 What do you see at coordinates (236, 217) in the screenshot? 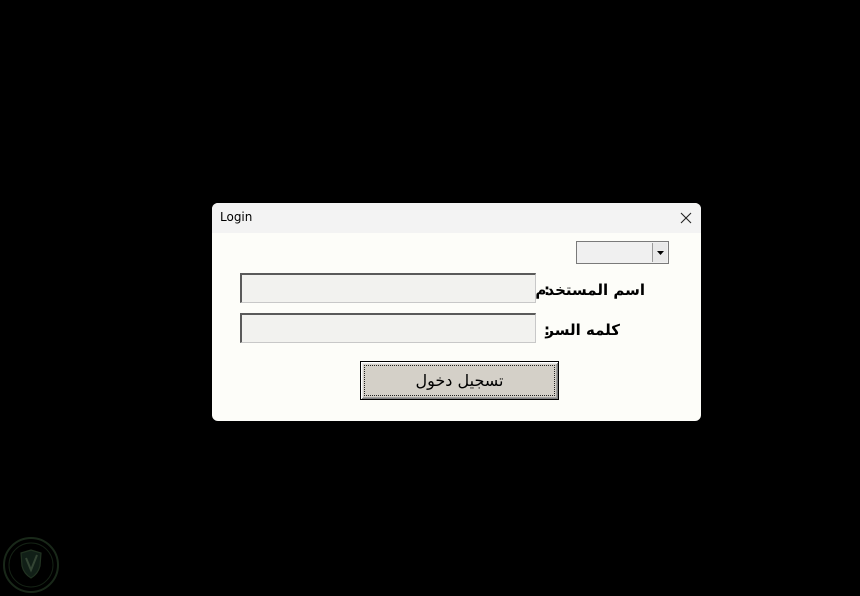
I see `window-title: Login` at bounding box center [236, 217].